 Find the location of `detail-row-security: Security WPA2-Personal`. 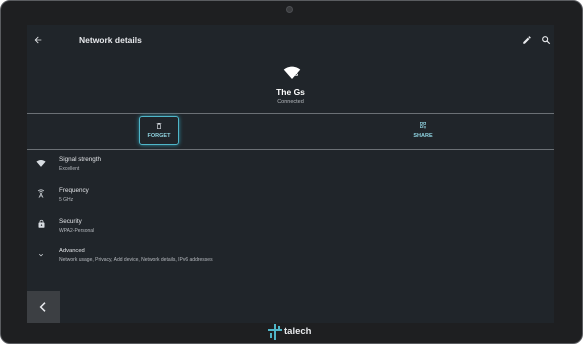

detail-row-security: Security WPA2-Personal is located at coordinates (290, 230).